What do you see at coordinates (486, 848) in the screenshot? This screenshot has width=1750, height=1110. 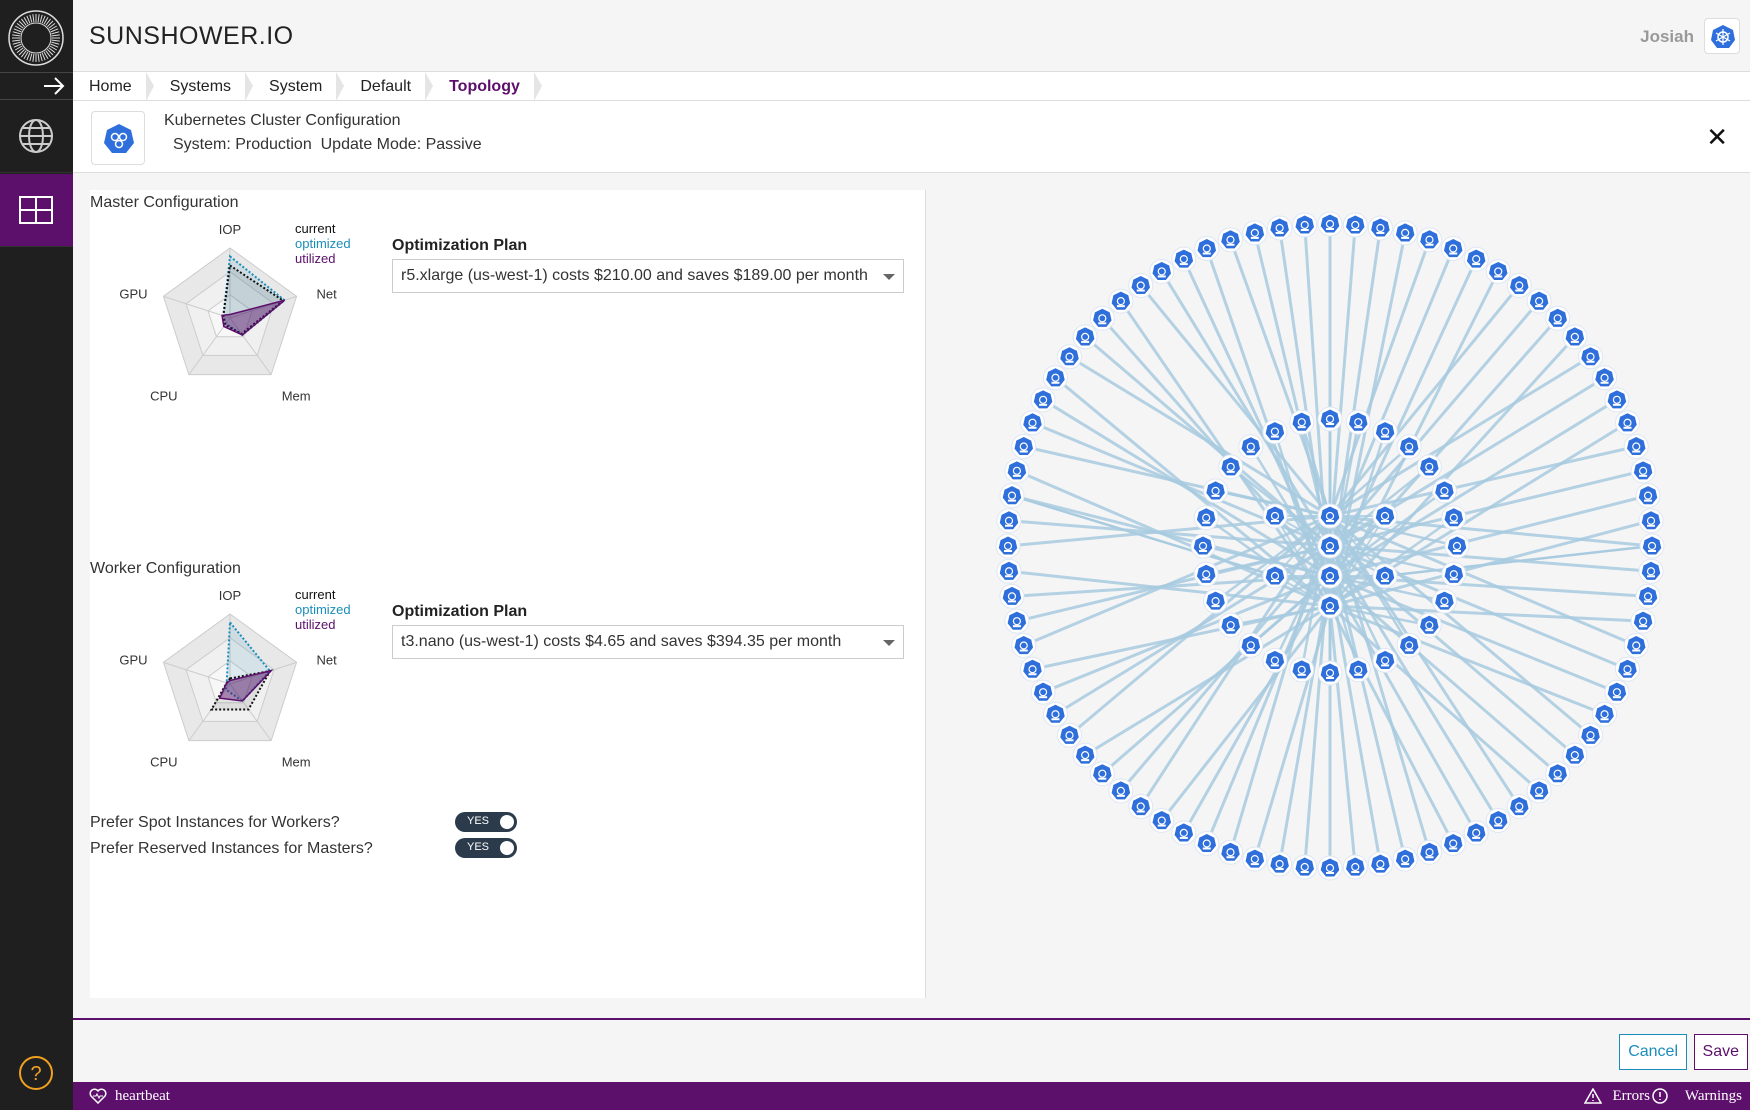 I see `reserved-instances-toggle: YES` at bounding box center [486, 848].